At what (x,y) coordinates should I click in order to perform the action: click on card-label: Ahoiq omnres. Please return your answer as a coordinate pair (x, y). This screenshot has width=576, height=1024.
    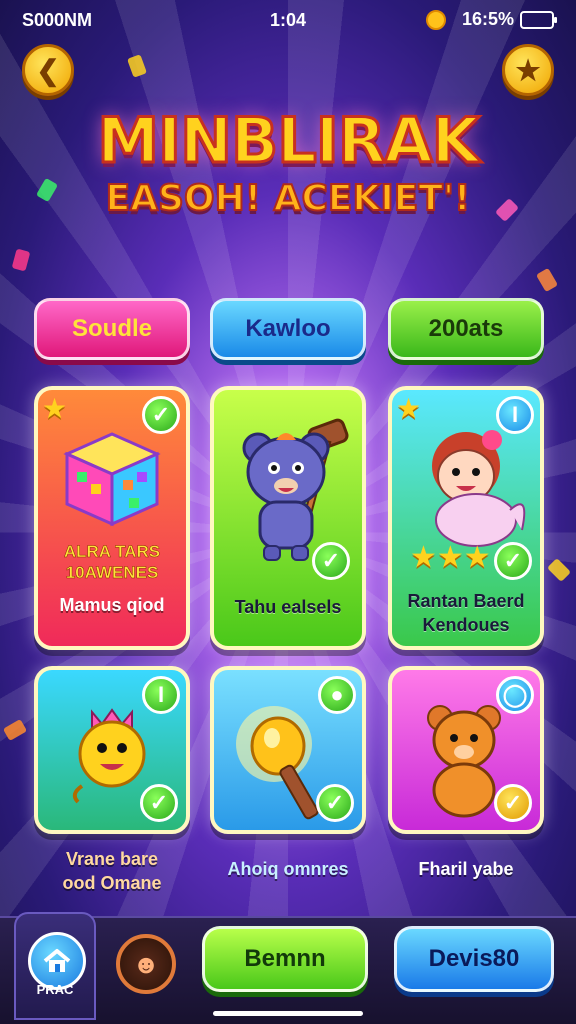
    Looking at the image, I should click on (288, 869).